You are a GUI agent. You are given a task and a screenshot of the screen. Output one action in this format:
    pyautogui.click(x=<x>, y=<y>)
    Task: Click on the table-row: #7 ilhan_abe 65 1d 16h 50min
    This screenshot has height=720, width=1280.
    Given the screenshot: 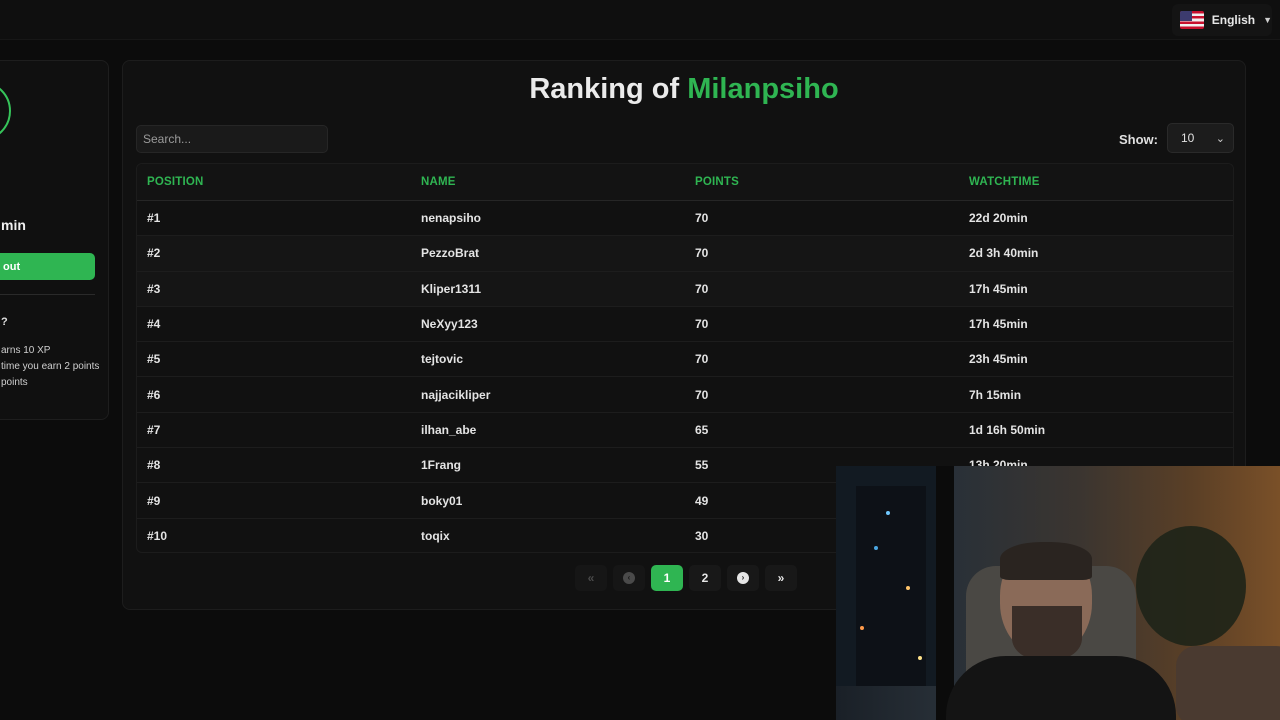 What is the action you would take?
    pyautogui.click(x=685, y=431)
    